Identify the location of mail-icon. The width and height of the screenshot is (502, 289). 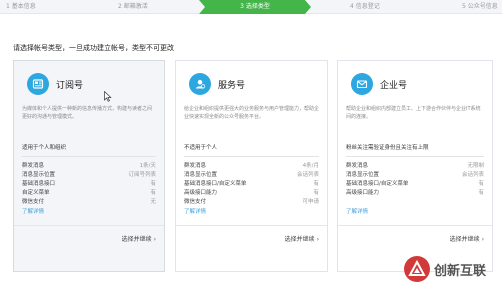
(362, 84).